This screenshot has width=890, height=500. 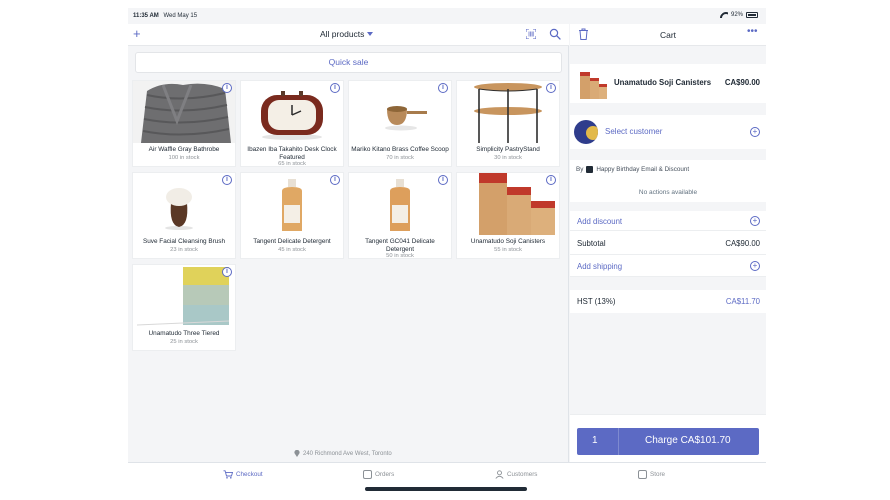 I want to click on cart-title: Cart, so click(x=668, y=35).